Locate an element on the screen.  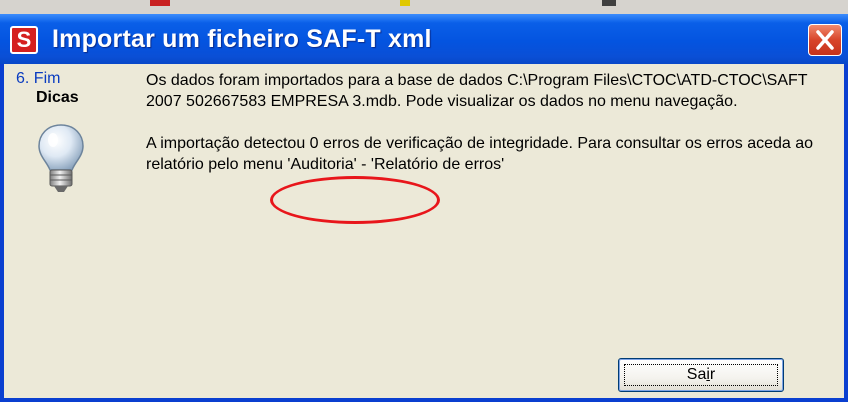
dialog-title: Importar um ficheiro SAF-T xml is located at coordinates (242, 39).